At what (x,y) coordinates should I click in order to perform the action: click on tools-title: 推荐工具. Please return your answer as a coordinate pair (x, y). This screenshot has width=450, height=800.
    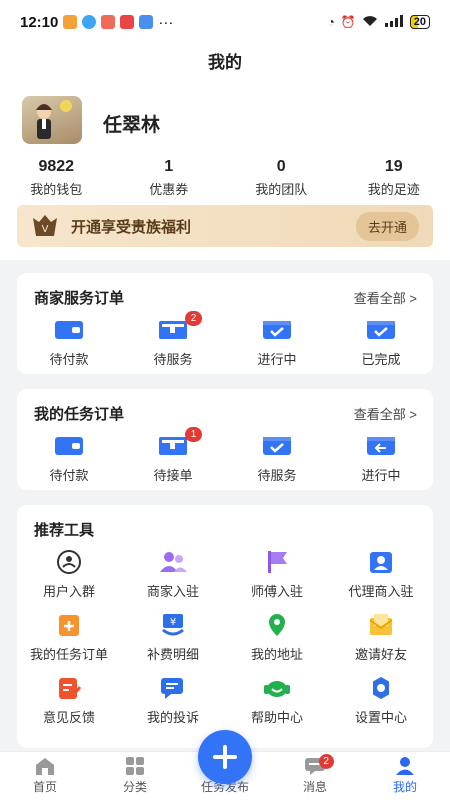
    Looking at the image, I should click on (64, 530).